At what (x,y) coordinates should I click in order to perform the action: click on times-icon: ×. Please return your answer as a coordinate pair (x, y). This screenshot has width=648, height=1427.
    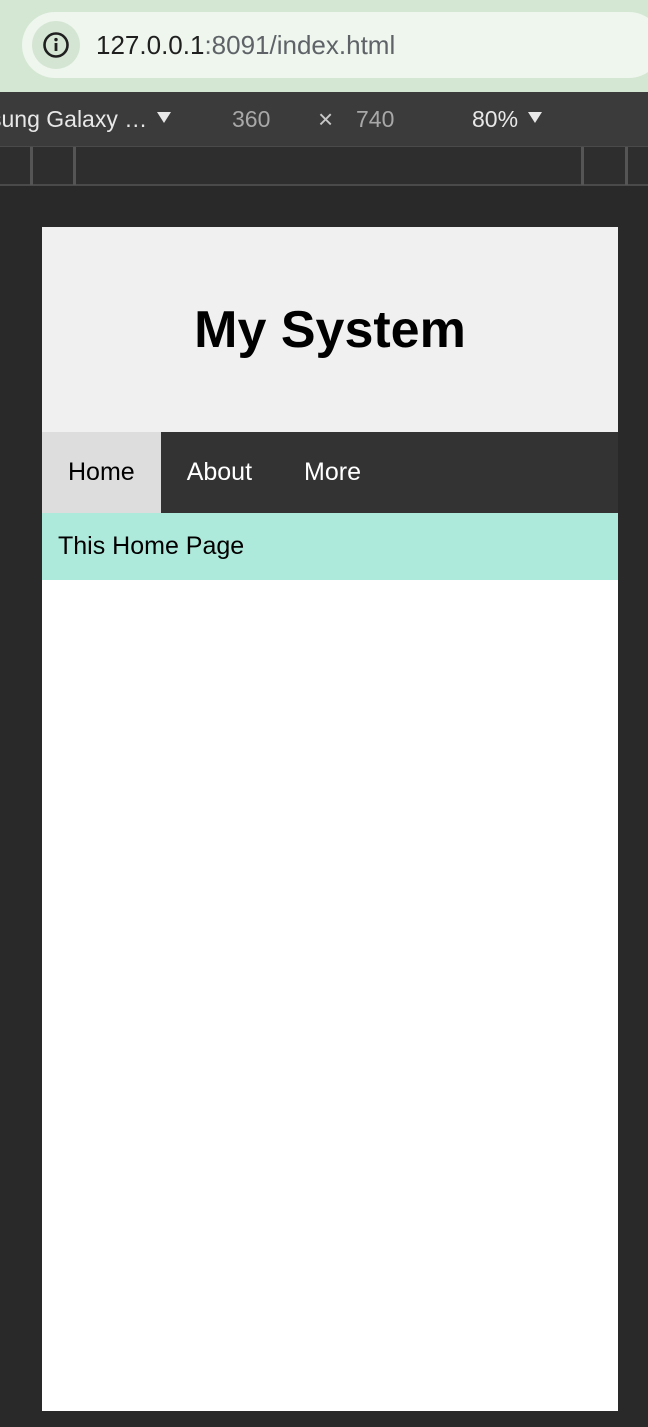
    Looking at the image, I should click on (326, 119).